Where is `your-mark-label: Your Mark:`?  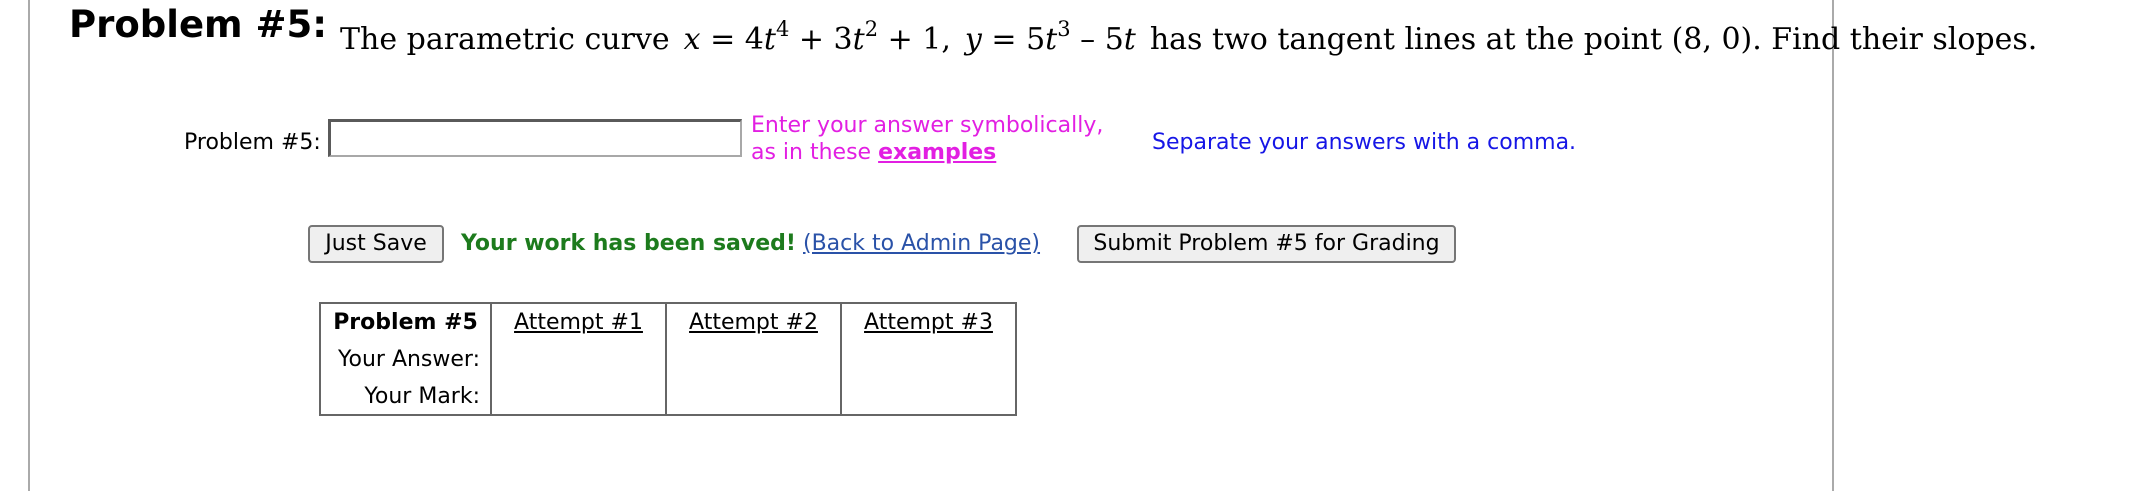 your-mark-label: Your Mark: is located at coordinates (406, 396).